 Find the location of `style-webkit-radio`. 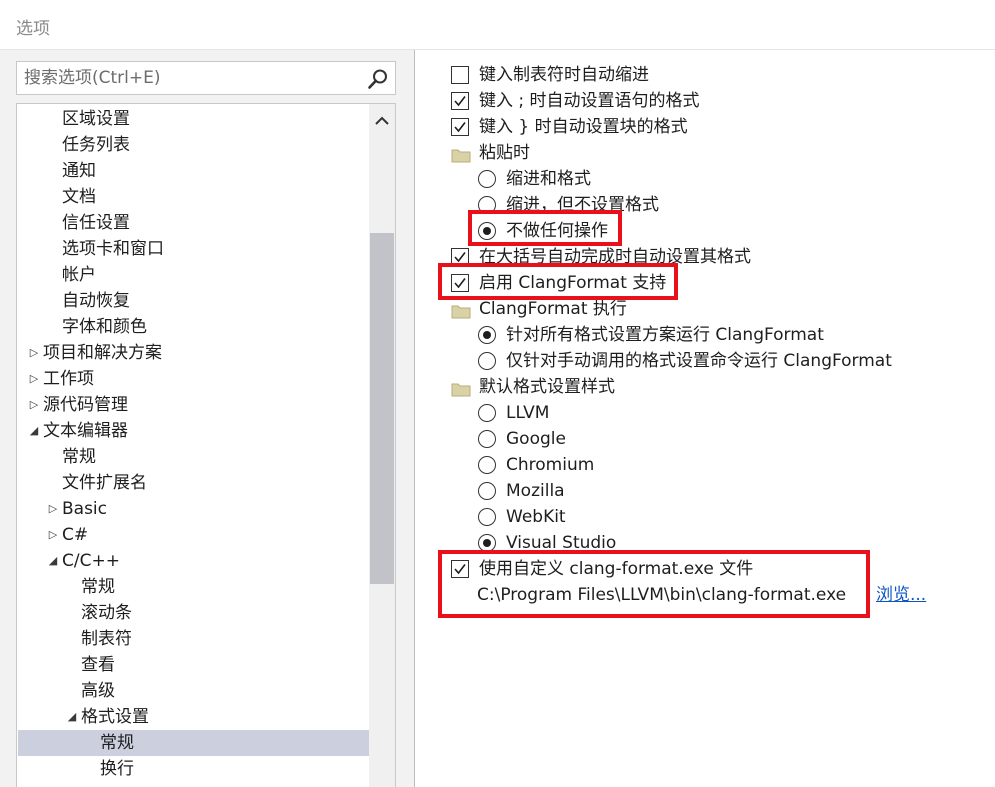

style-webkit-radio is located at coordinates (487, 517).